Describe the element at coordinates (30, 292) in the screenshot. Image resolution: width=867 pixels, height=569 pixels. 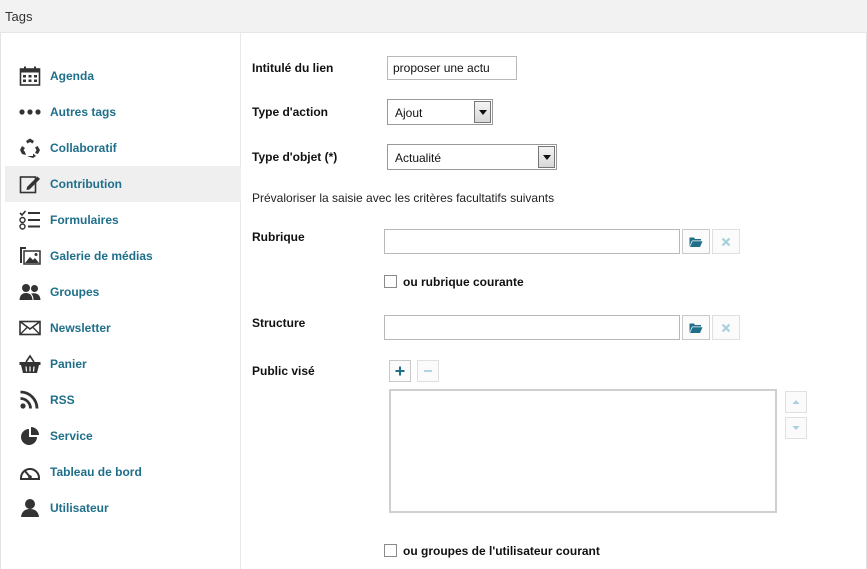
I see `group-icon` at that location.